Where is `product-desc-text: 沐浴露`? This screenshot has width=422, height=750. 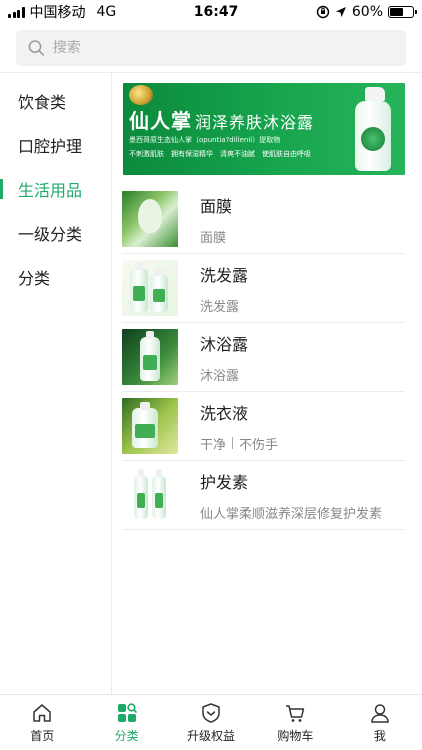 product-desc-text: 沐浴露 is located at coordinates (220, 376).